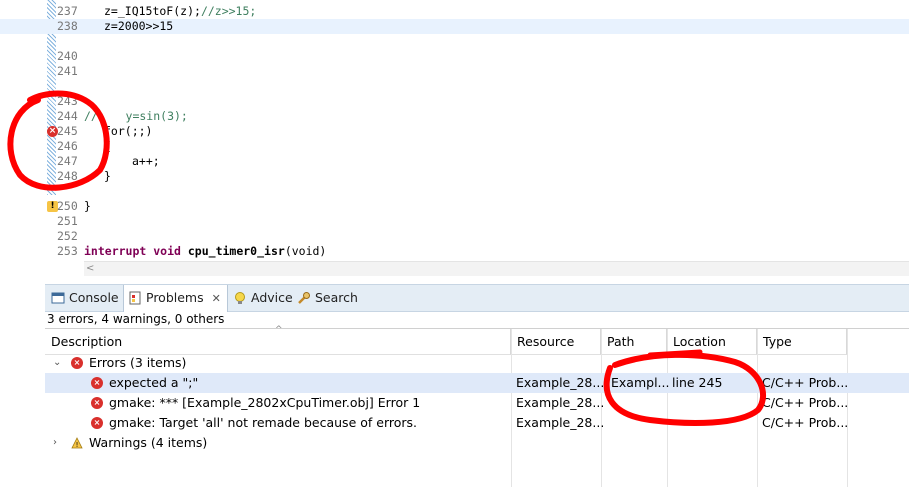  Describe the element at coordinates (67, 71) in the screenshot. I see `line-number: 241` at that location.